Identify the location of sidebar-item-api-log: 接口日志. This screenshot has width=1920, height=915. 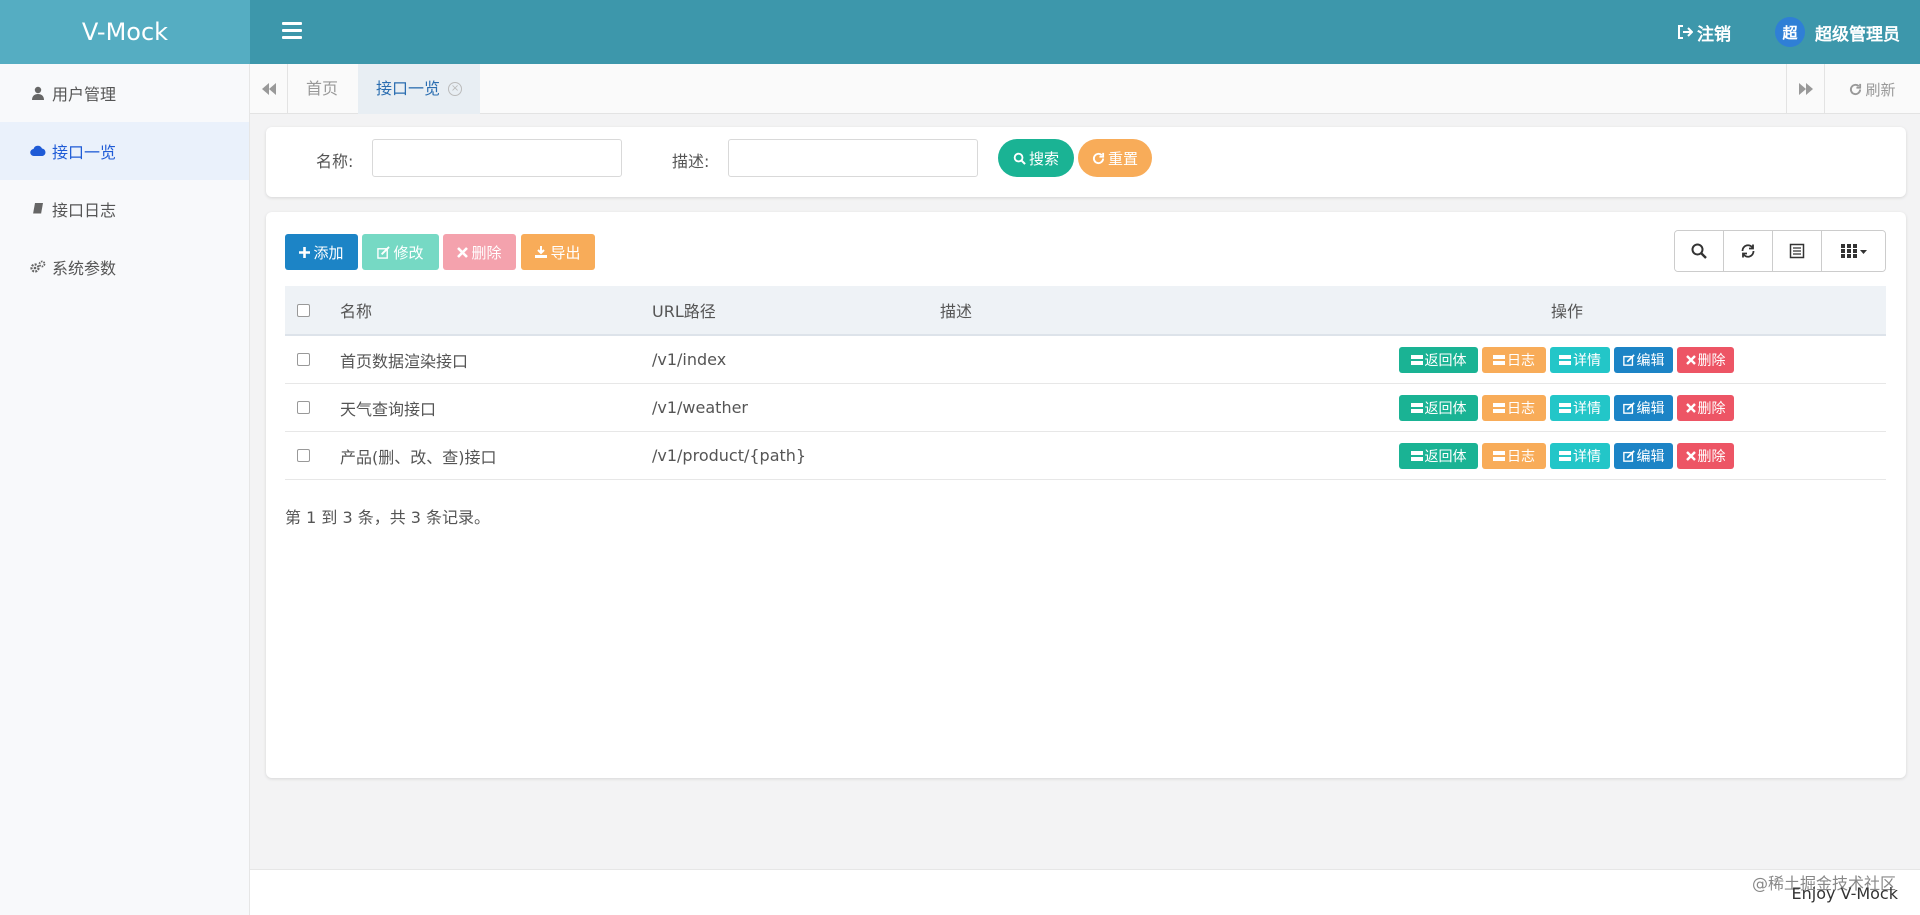
(124, 209).